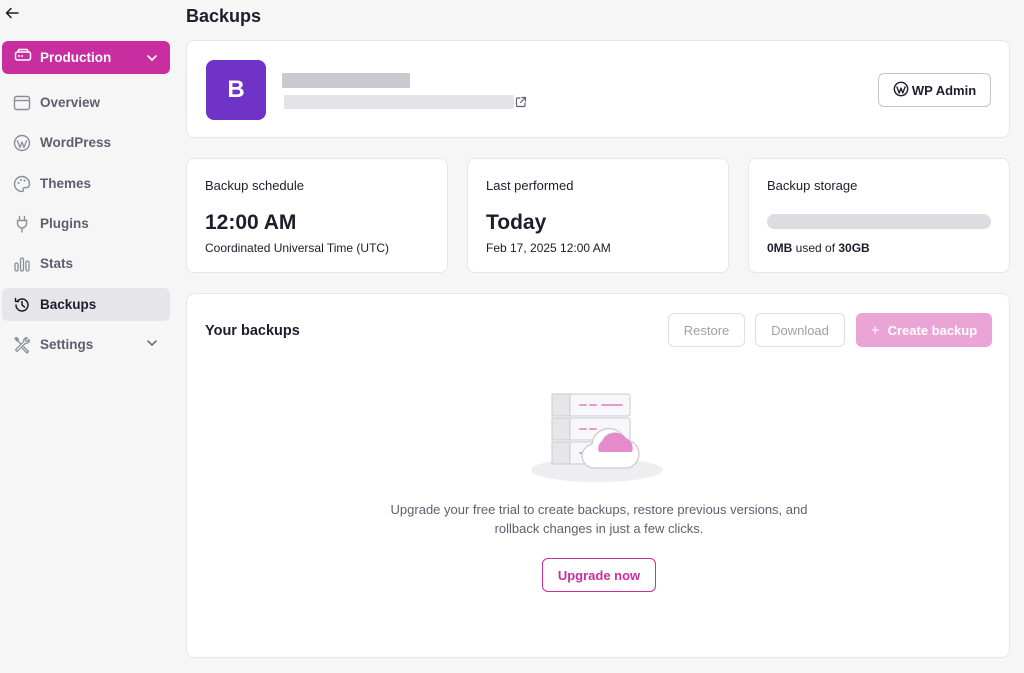  Describe the element at coordinates (22, 184) in the screenshot. I see `palette-icon` at that location.